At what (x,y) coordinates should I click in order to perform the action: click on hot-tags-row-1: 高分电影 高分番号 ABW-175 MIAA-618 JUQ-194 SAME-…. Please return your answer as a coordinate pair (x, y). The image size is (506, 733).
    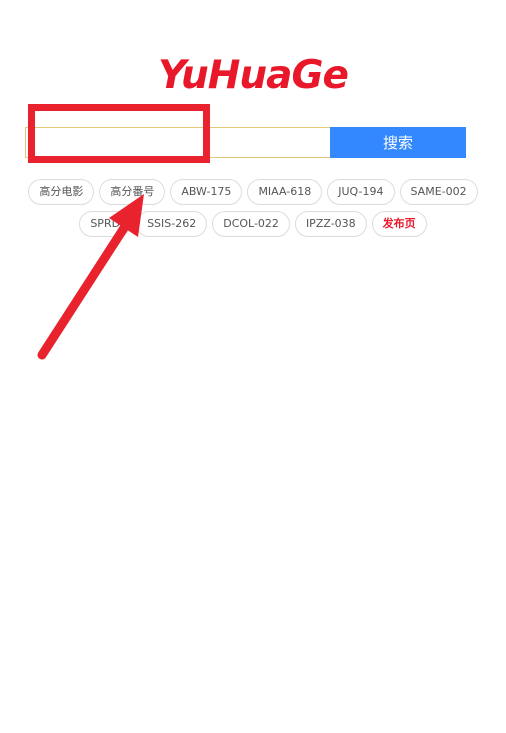
    Looking at the image, I should click on (253, 192).